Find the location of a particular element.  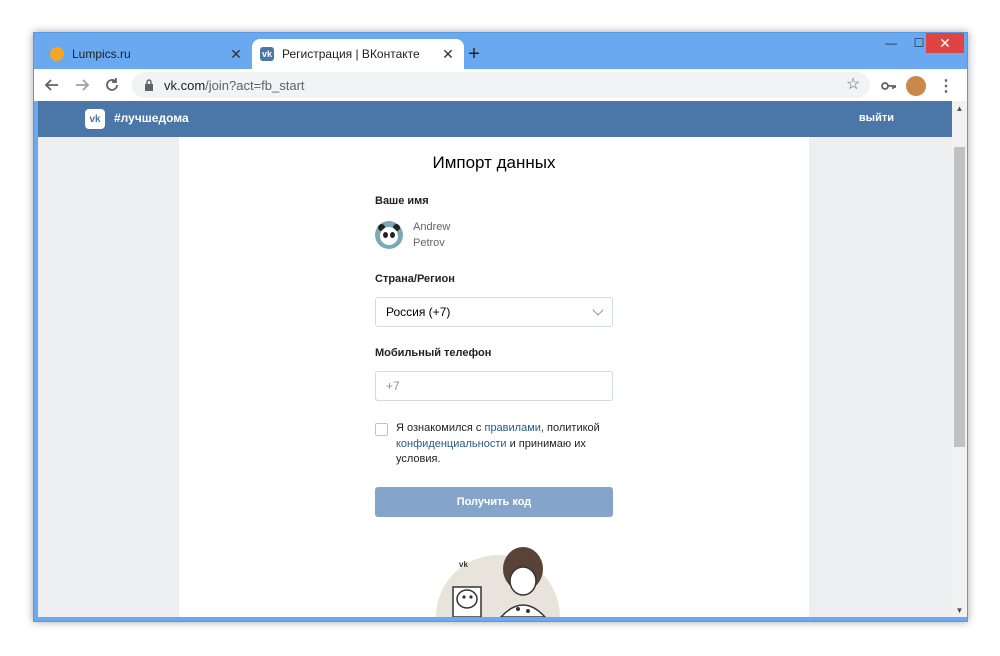

tab-title: Регистрация | ВКонтакте is located at coordinates (351, 54).